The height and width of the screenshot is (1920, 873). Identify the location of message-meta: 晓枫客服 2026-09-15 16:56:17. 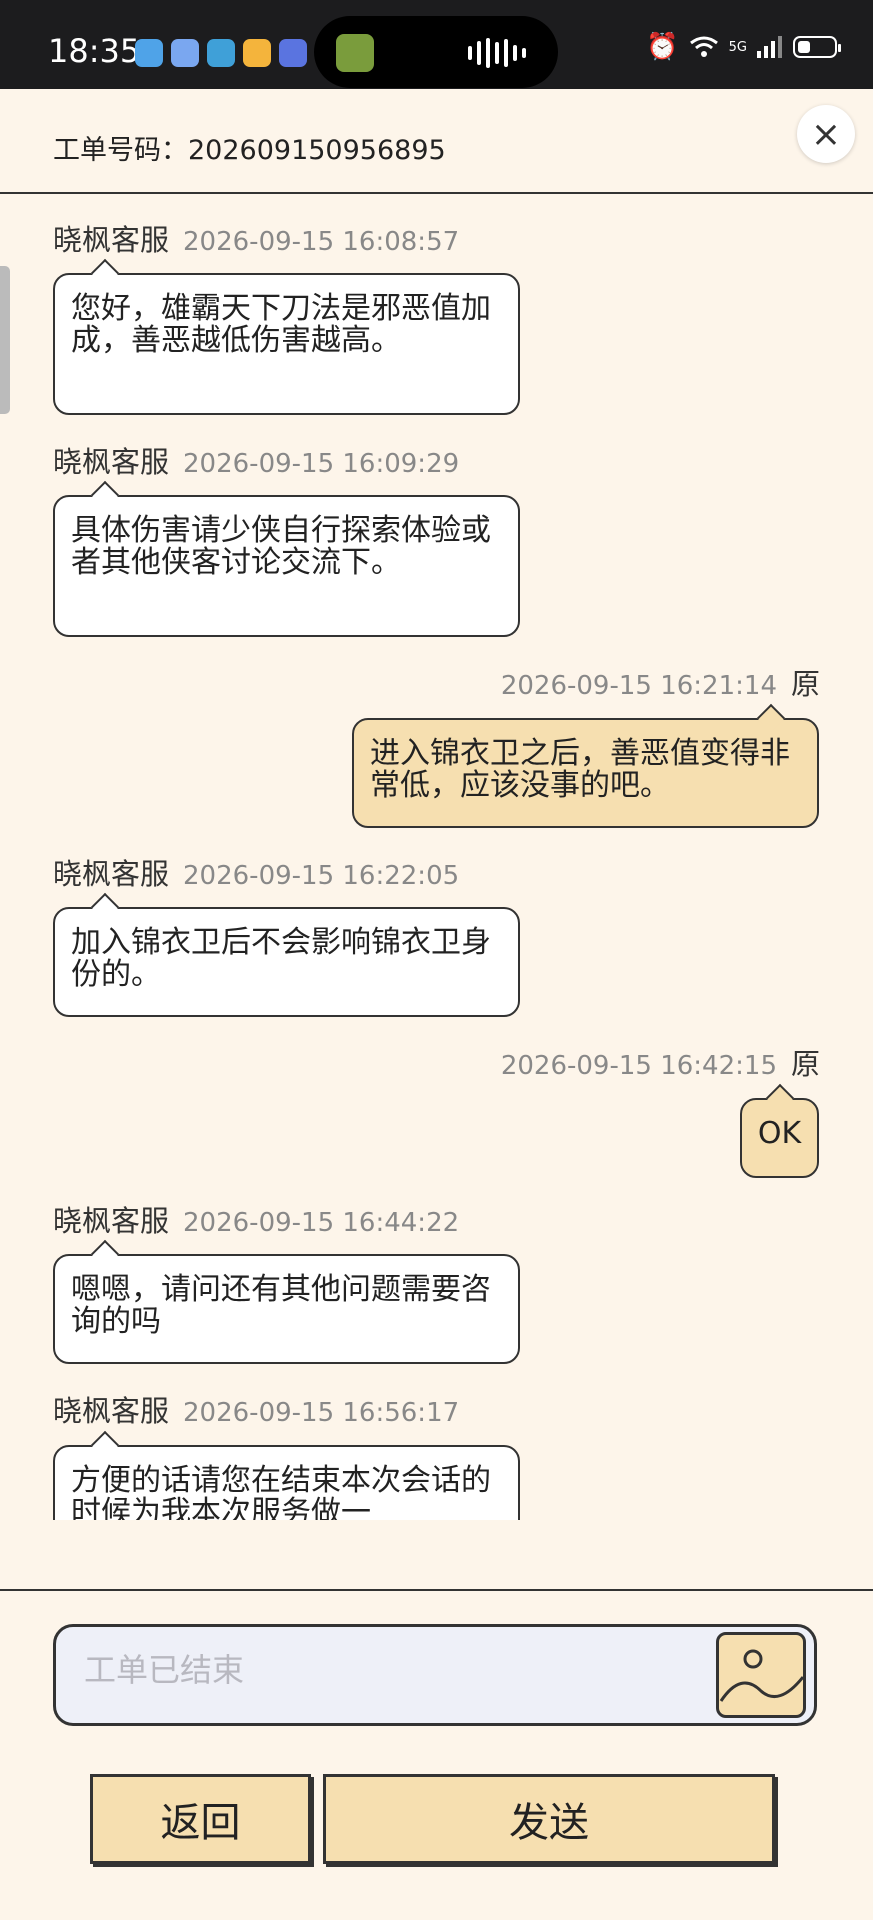
(256, 1409).